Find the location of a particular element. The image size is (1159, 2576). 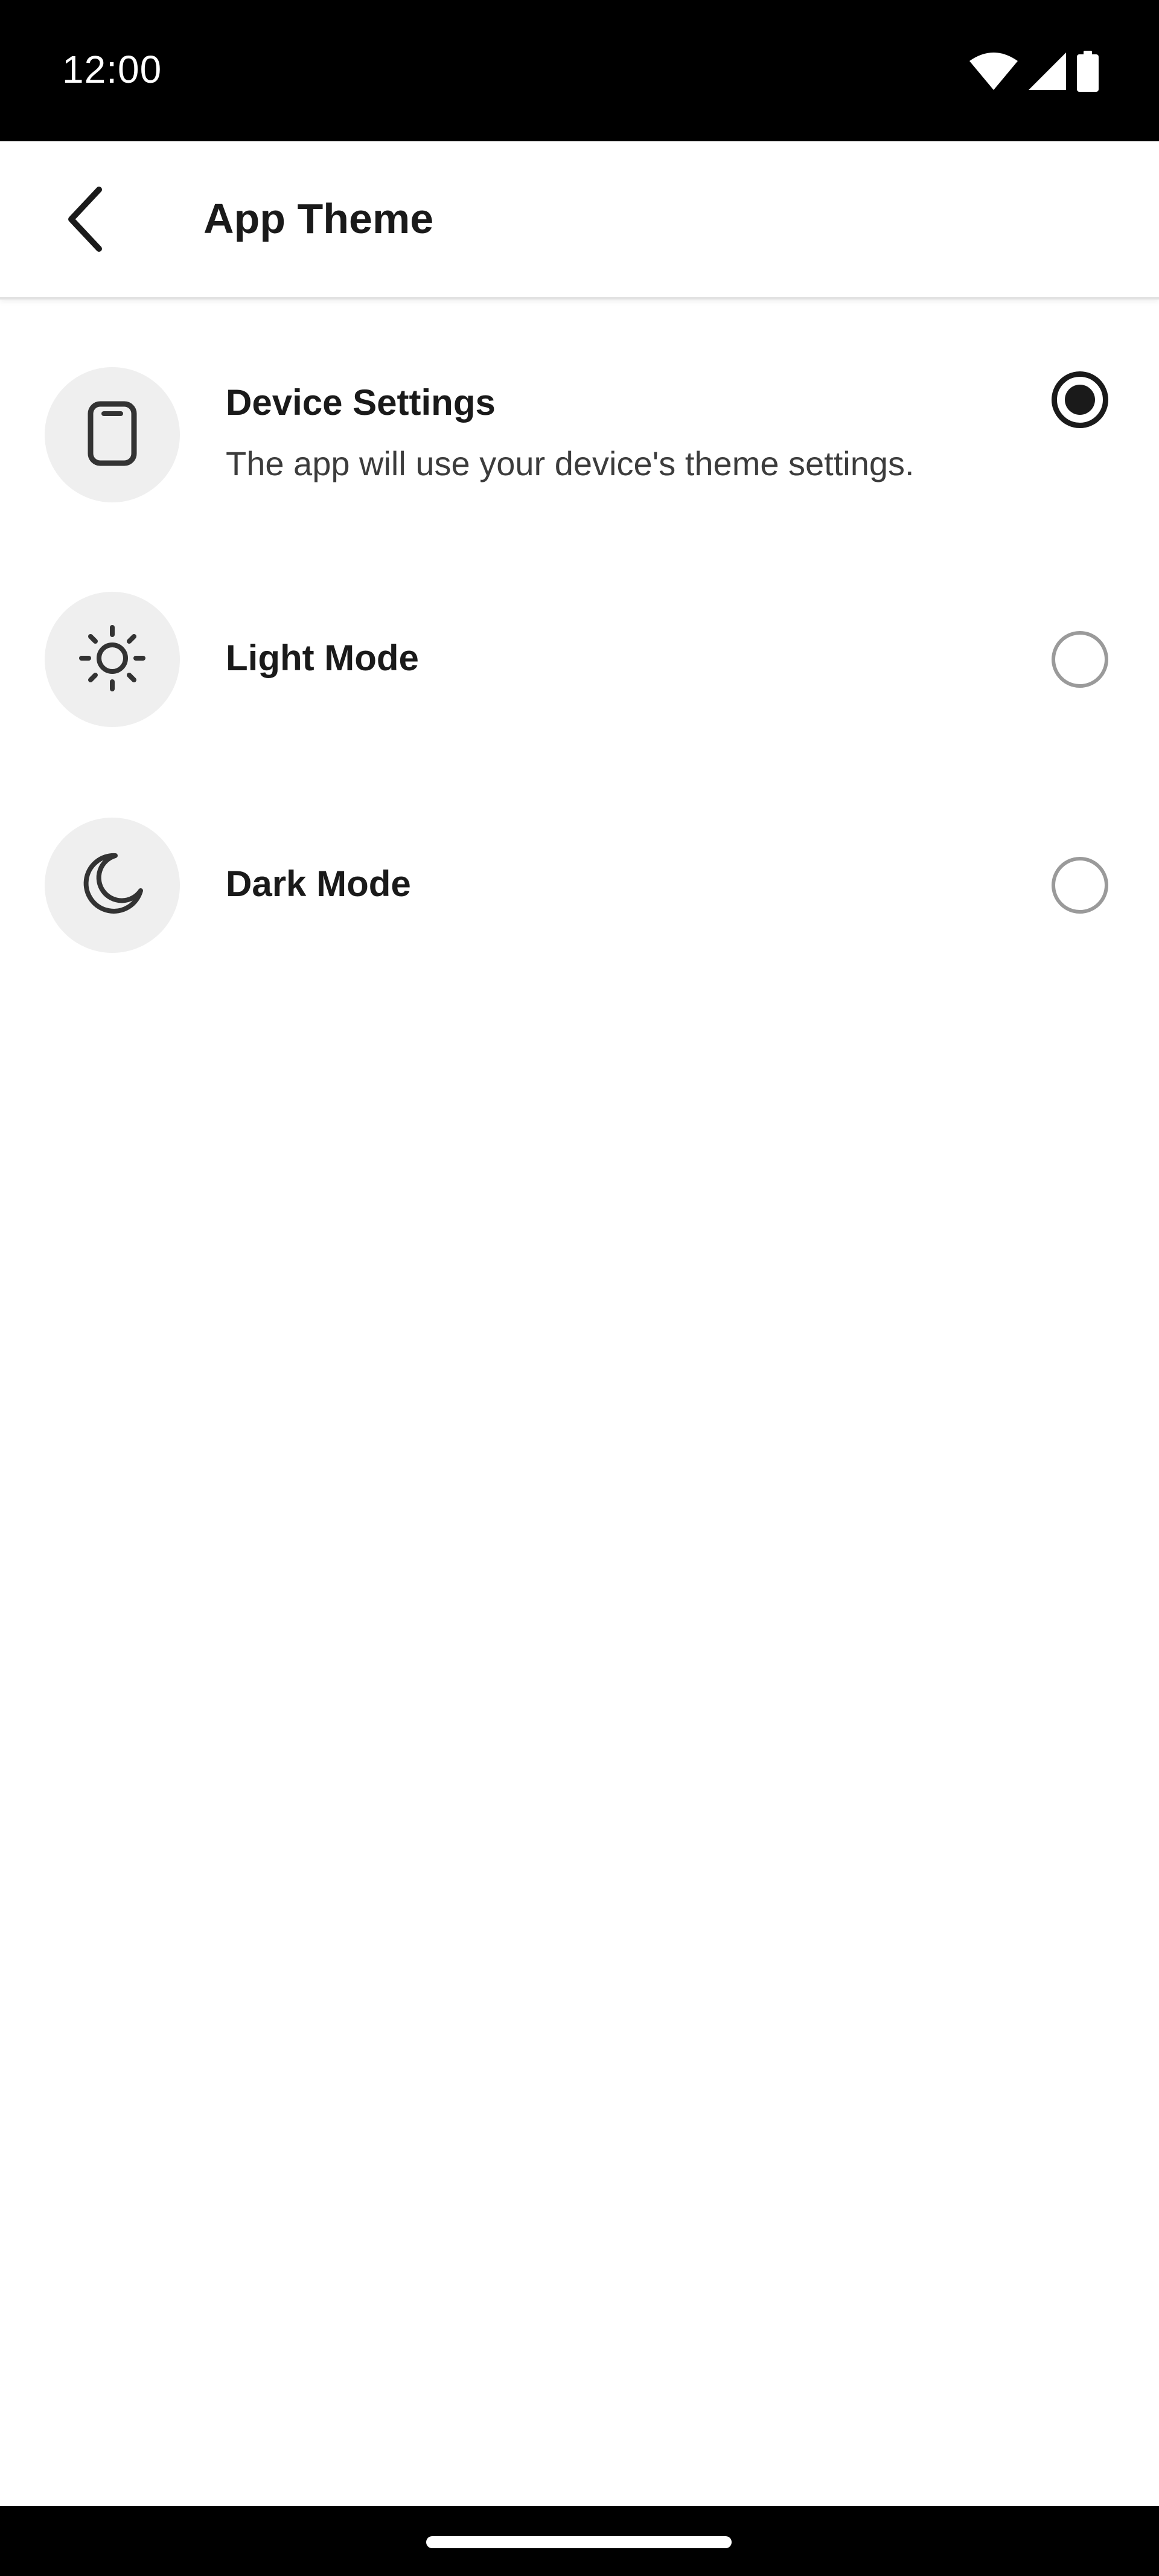

home-handle is located at coordinates (579, 2542).